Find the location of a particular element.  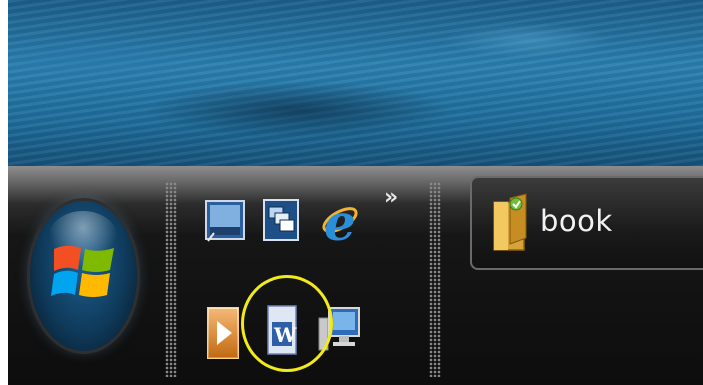

switch-windows-icon is located at coordinates (282, 221).